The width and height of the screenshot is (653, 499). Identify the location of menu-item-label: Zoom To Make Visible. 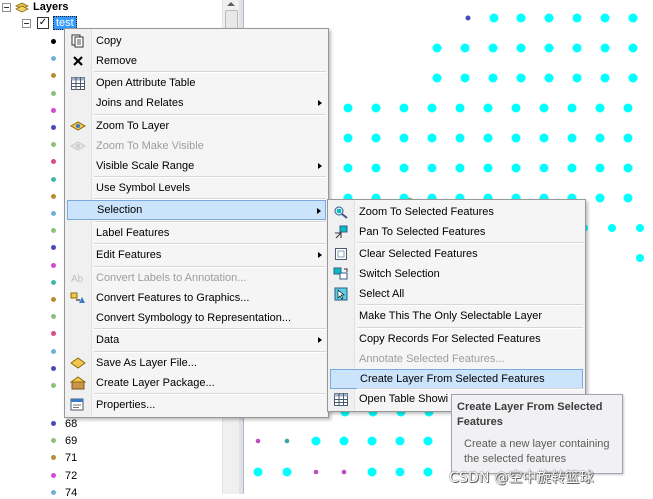
(150, 146).